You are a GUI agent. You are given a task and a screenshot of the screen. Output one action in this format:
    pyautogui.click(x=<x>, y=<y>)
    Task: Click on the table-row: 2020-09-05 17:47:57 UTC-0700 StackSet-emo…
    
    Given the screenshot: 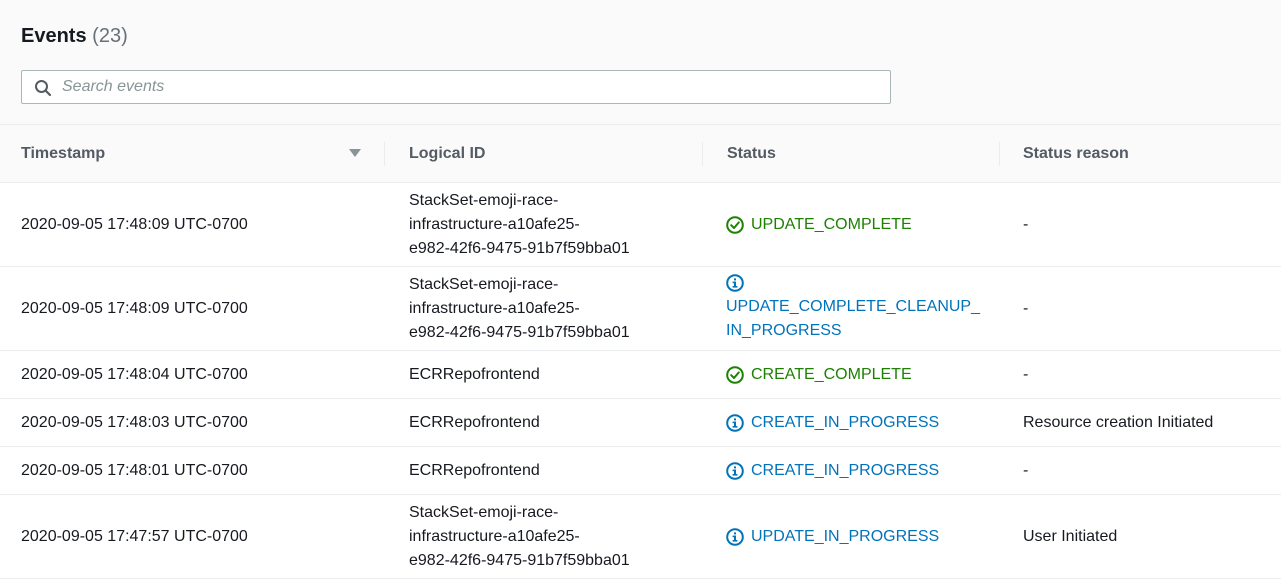 What is the action you would take?
    pyautogui.click(x=640, y=537)
    